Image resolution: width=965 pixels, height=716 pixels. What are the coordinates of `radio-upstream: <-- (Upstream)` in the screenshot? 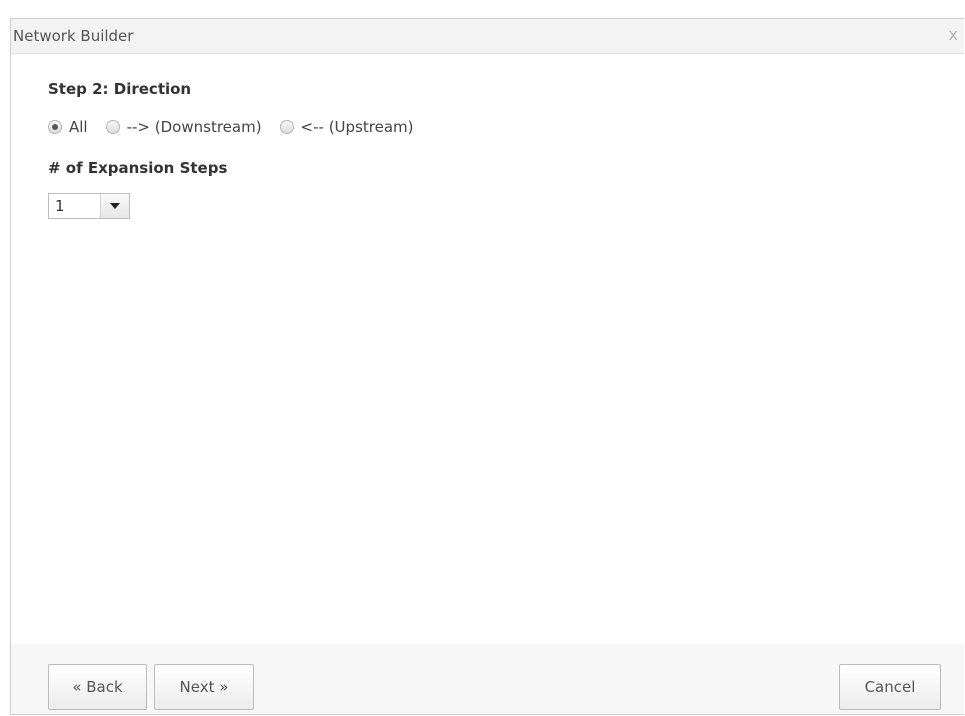 It's located at (346, 127).